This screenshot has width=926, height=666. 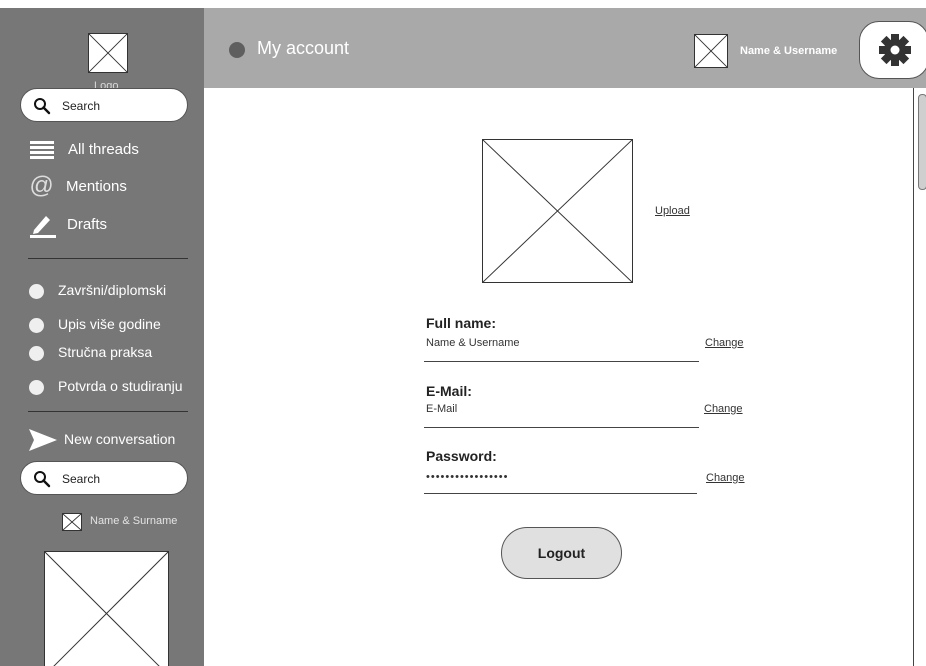 I want to click on nav-drafts-label: Drafts, so click(x=87, y=224).